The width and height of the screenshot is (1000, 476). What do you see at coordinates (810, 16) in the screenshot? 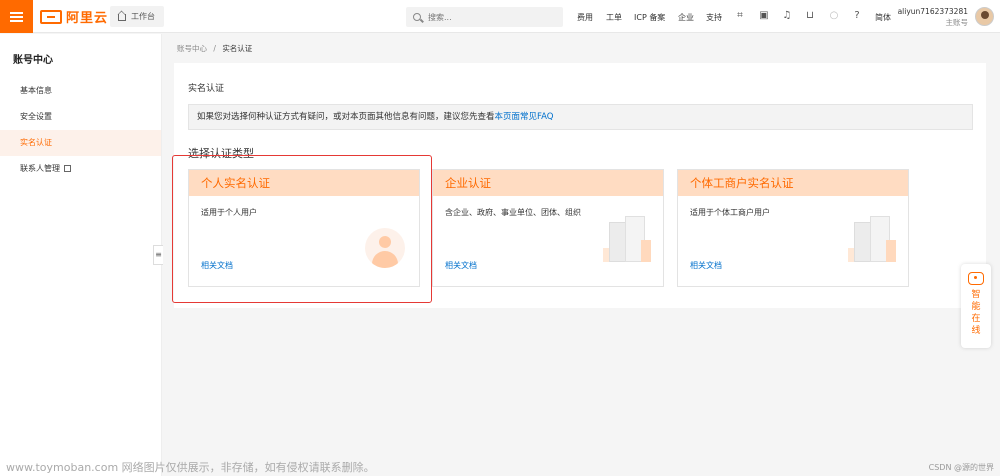
I see `cart-icon: ⊔` at bounding box center [810, 16].